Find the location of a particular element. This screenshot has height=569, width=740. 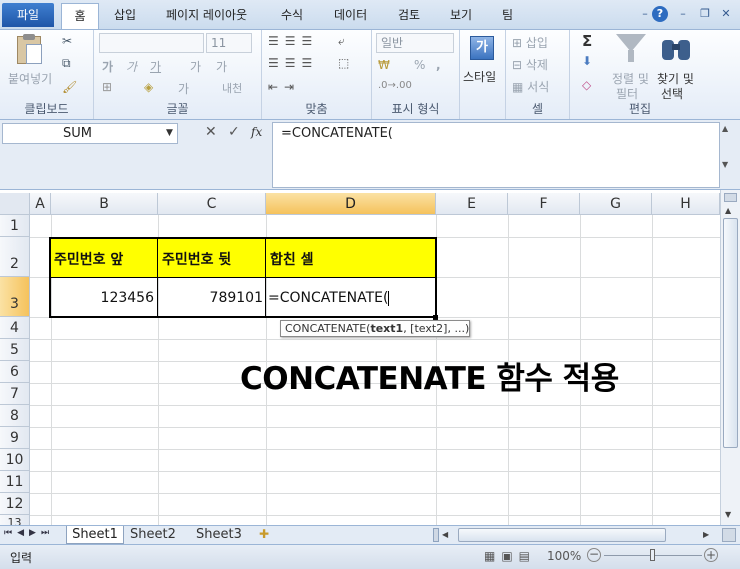

shrink-font-button: 가 is located at coordinates (221, 66).